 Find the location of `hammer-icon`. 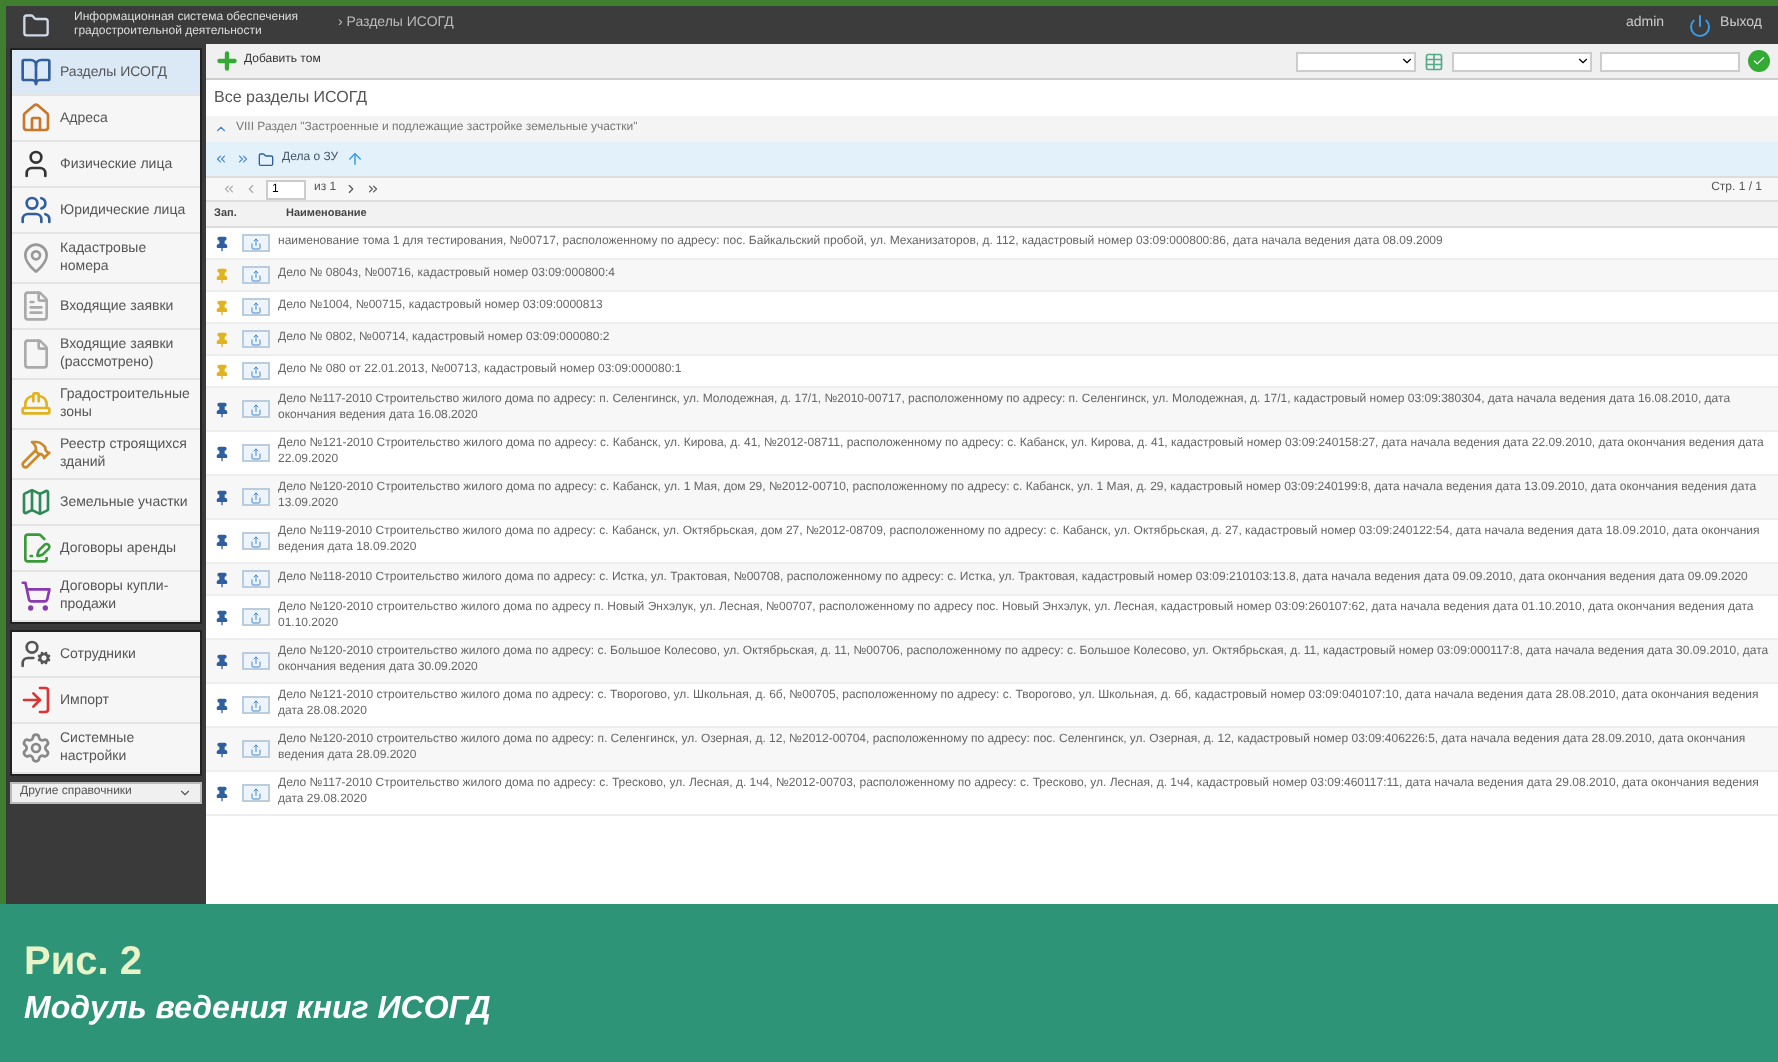

hammer-icon is located at coordinates (36, 454).